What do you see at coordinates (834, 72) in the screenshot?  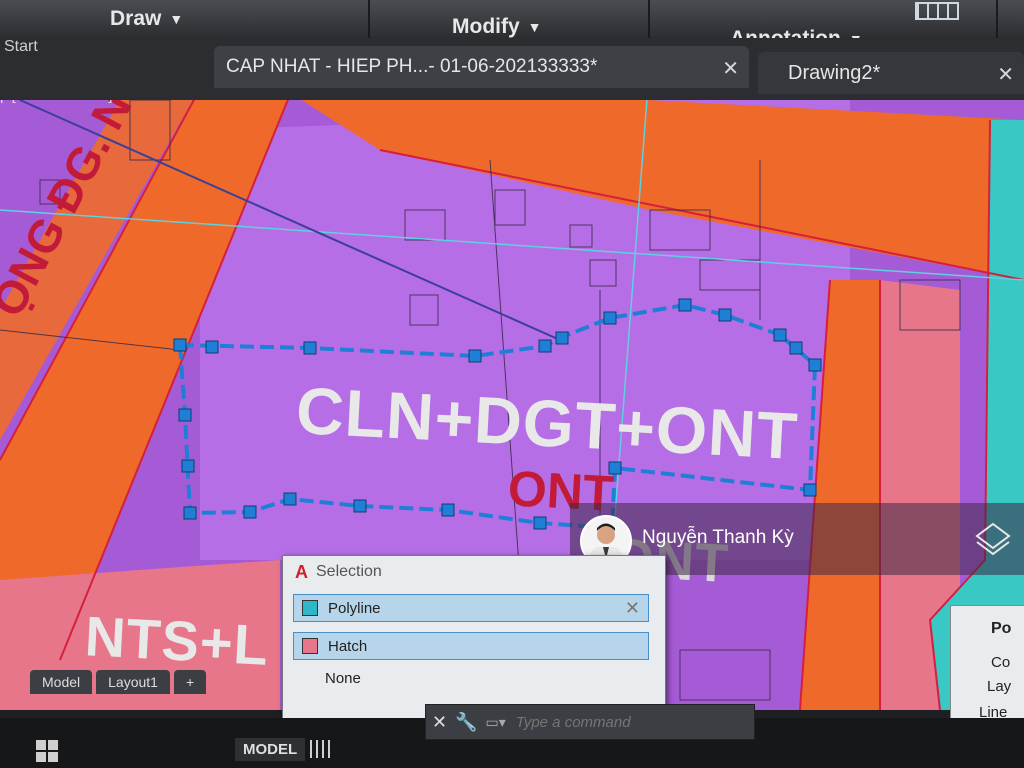 I see `tab-document-2-title: Drawing2*` at bounding box center [834, 72].